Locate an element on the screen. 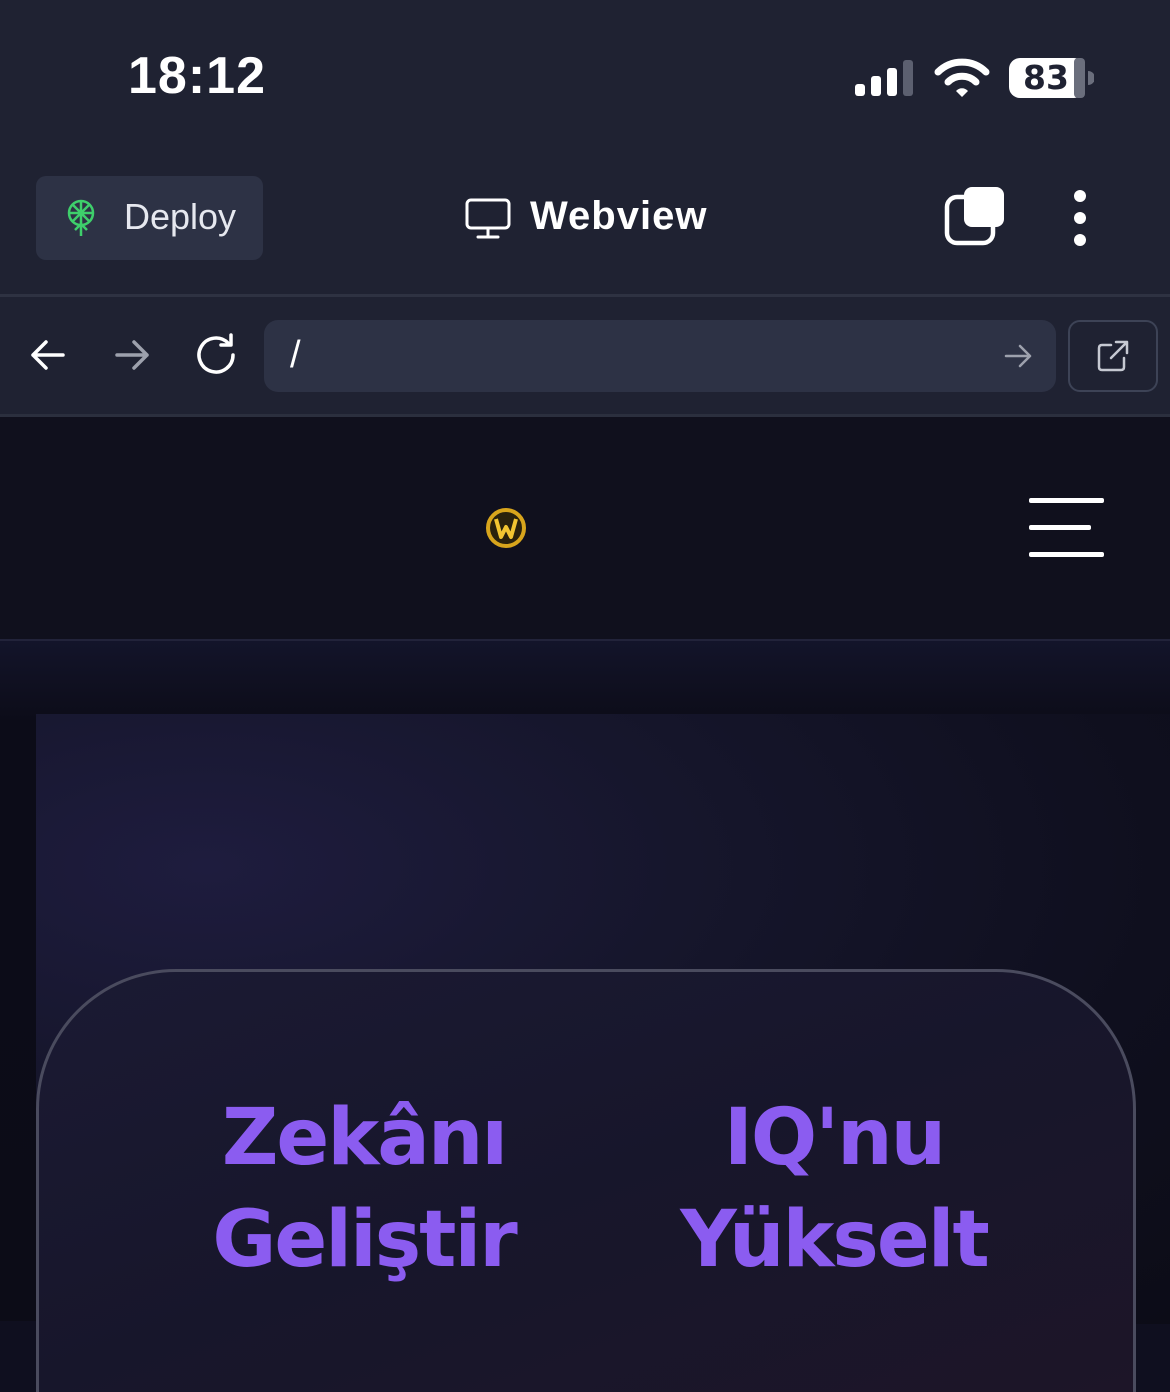 The image size is (1170, 1392). back-arrow-icon is located at coordinates (48, 355).